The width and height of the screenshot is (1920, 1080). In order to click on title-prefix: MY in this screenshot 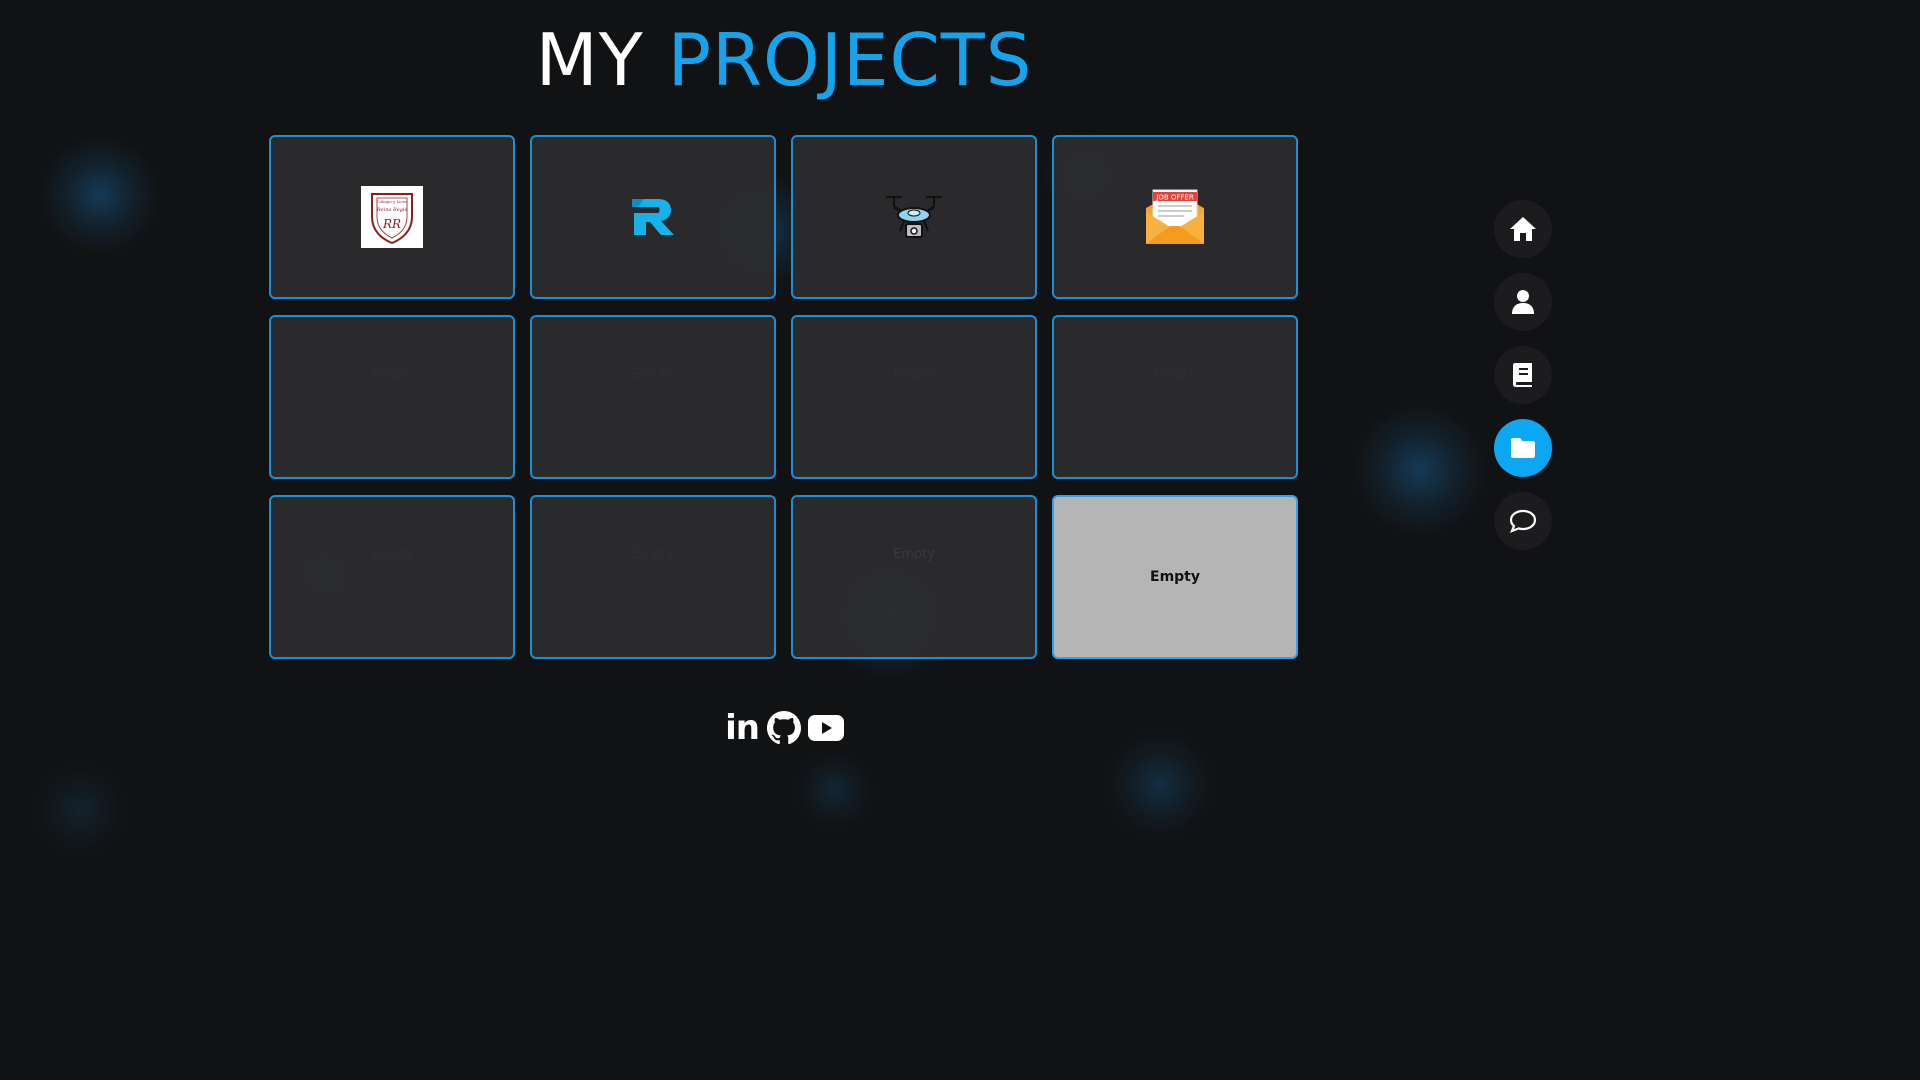, I will do `click(589, 60)`.